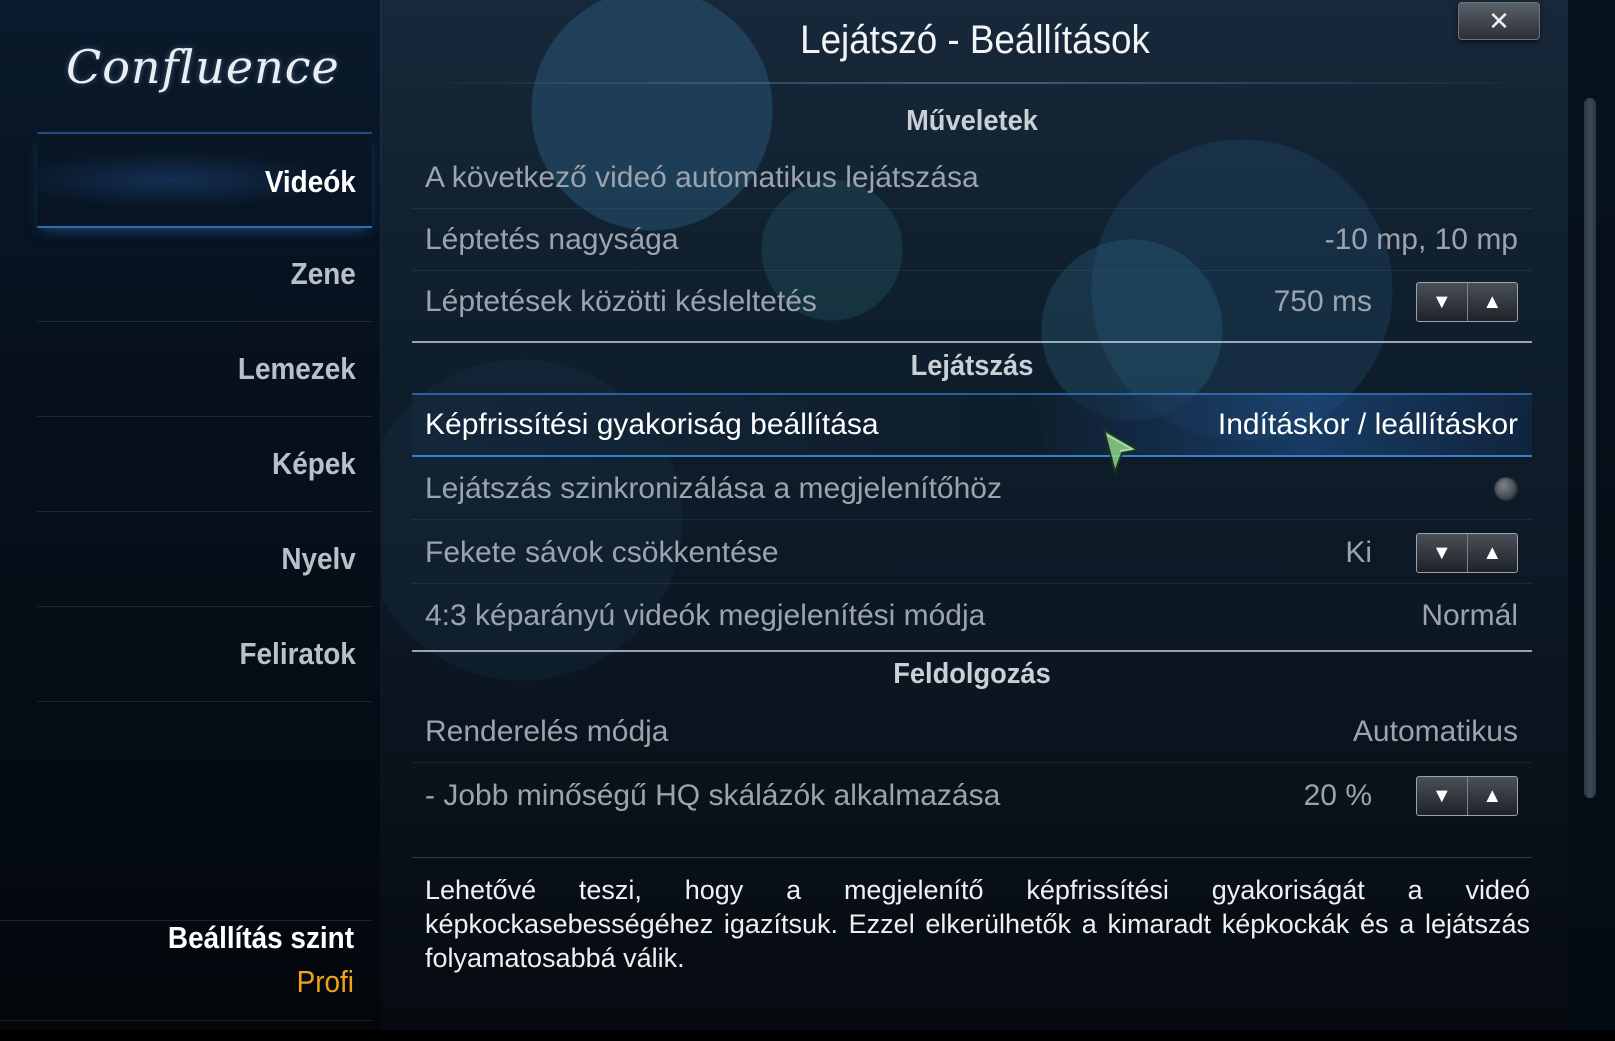 This screenshot has width=1615, height=1041. What do you see at coordinates (652, 424) in the screenshot?
I see `setting-label: Képfrissítési gyakoriság beállítása` at bounding box center [652, 424].